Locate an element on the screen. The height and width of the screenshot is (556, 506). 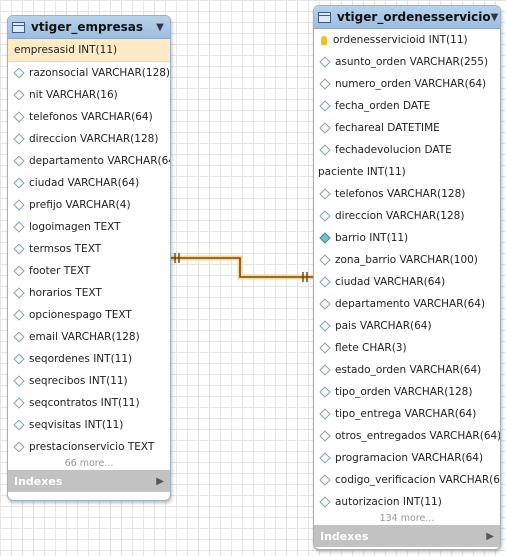
column-row: fecha_orden DATE is located at coordinates (407, 106).